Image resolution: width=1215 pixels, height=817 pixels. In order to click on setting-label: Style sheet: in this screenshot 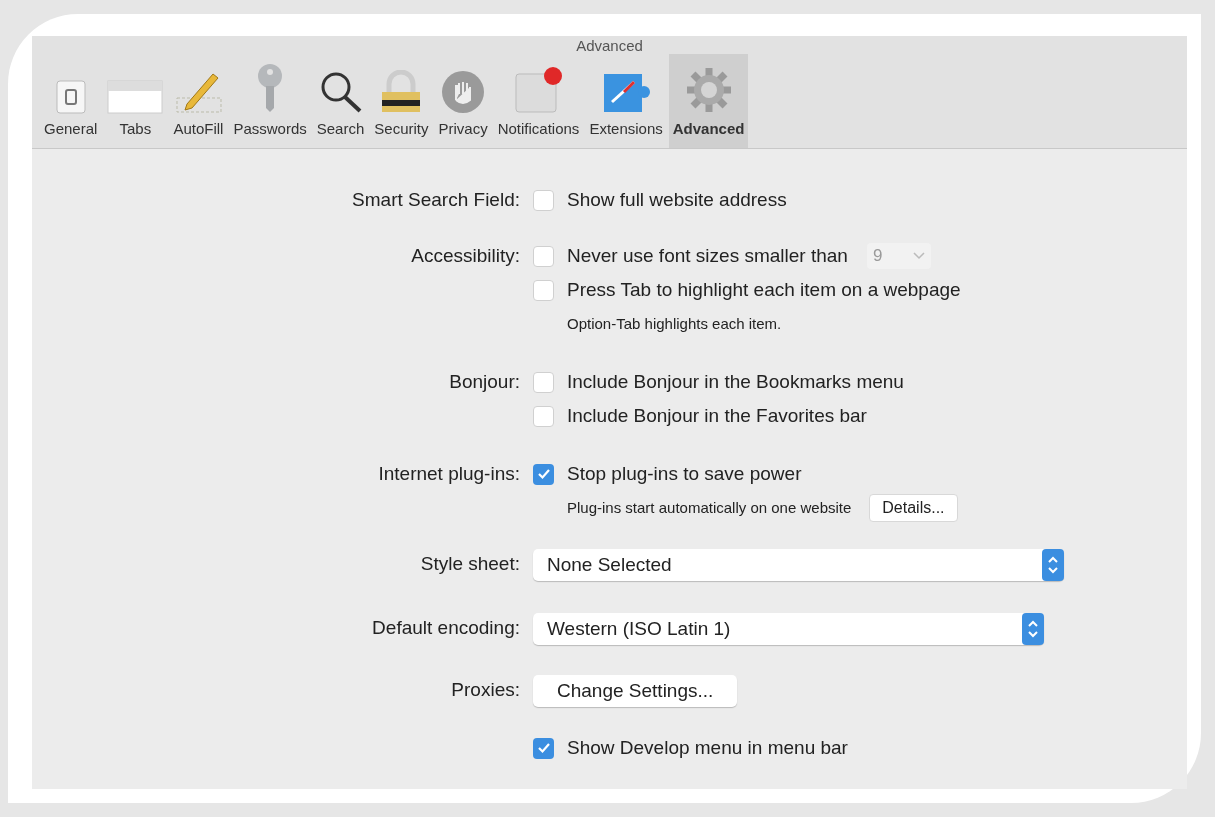, I will do `click(470, 563)`.